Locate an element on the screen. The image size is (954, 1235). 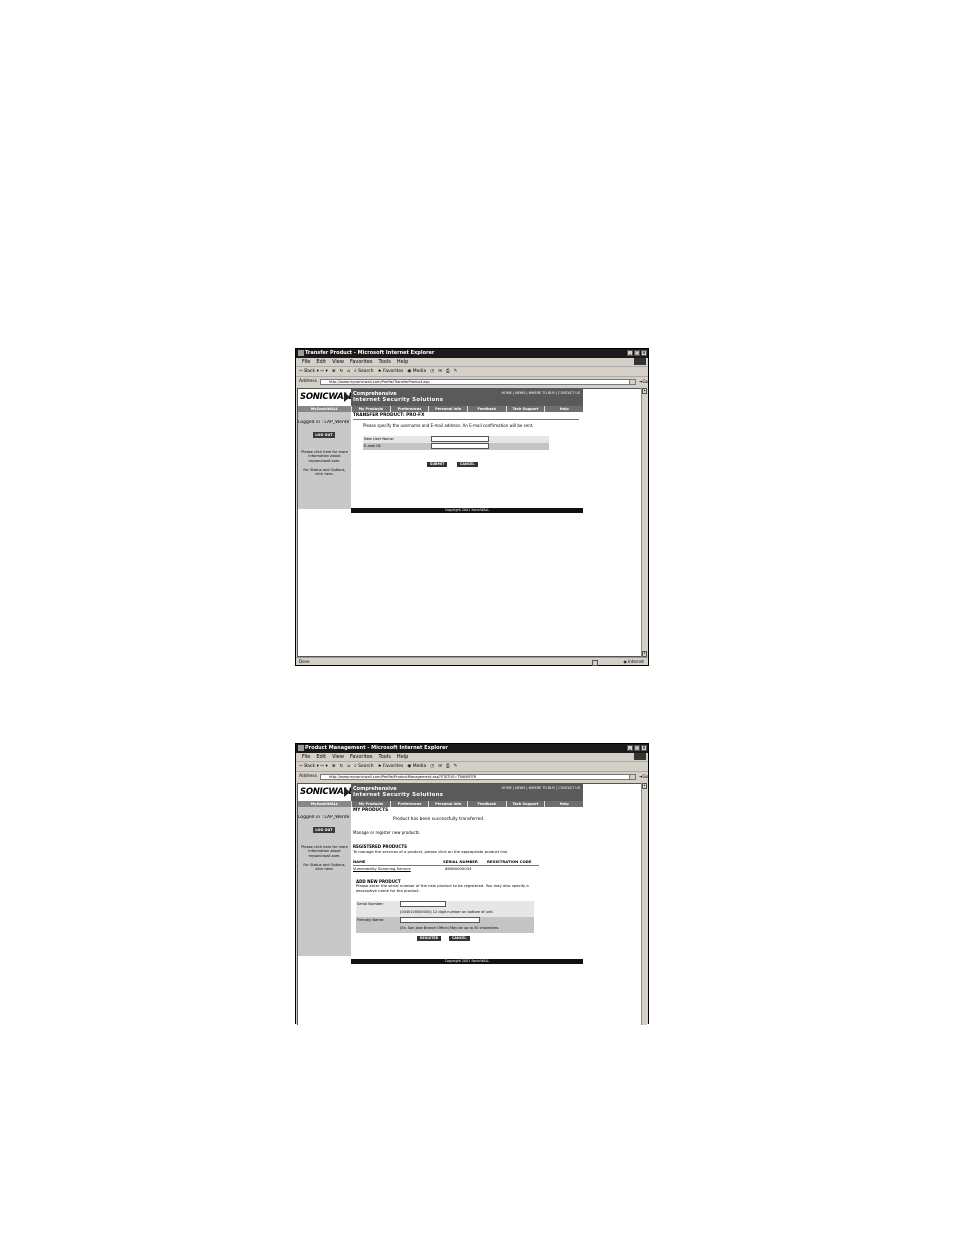
email-input is located at coordinates (460, 446).